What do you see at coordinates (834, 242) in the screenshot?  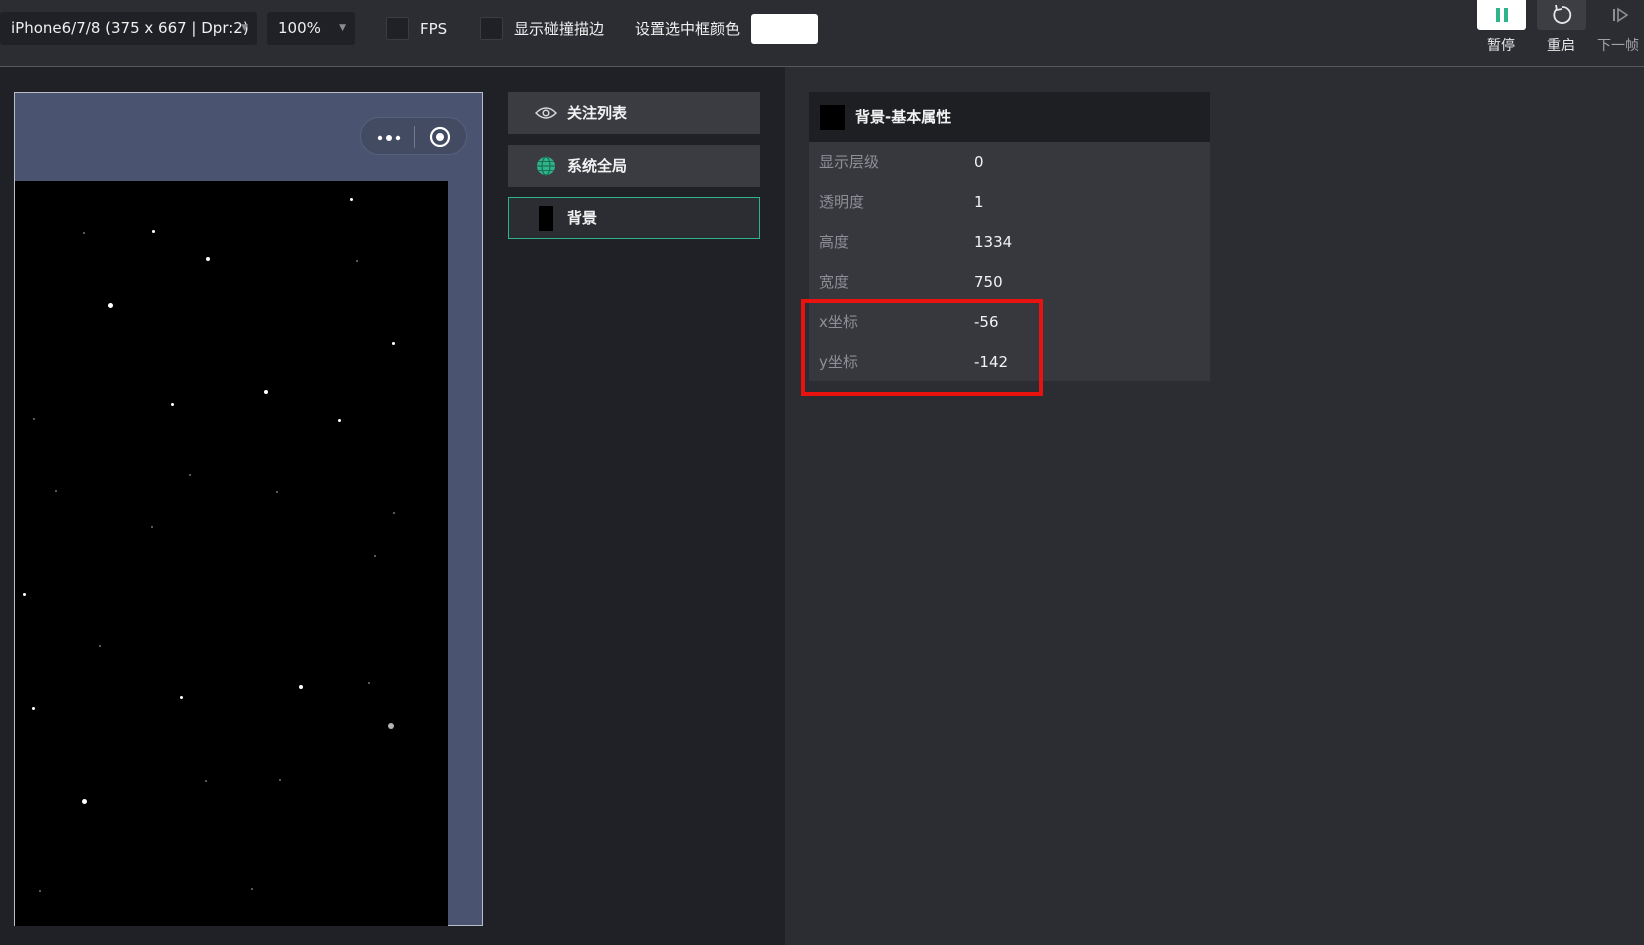 I see `property-key: 高度` at bounding box center [834, 242].